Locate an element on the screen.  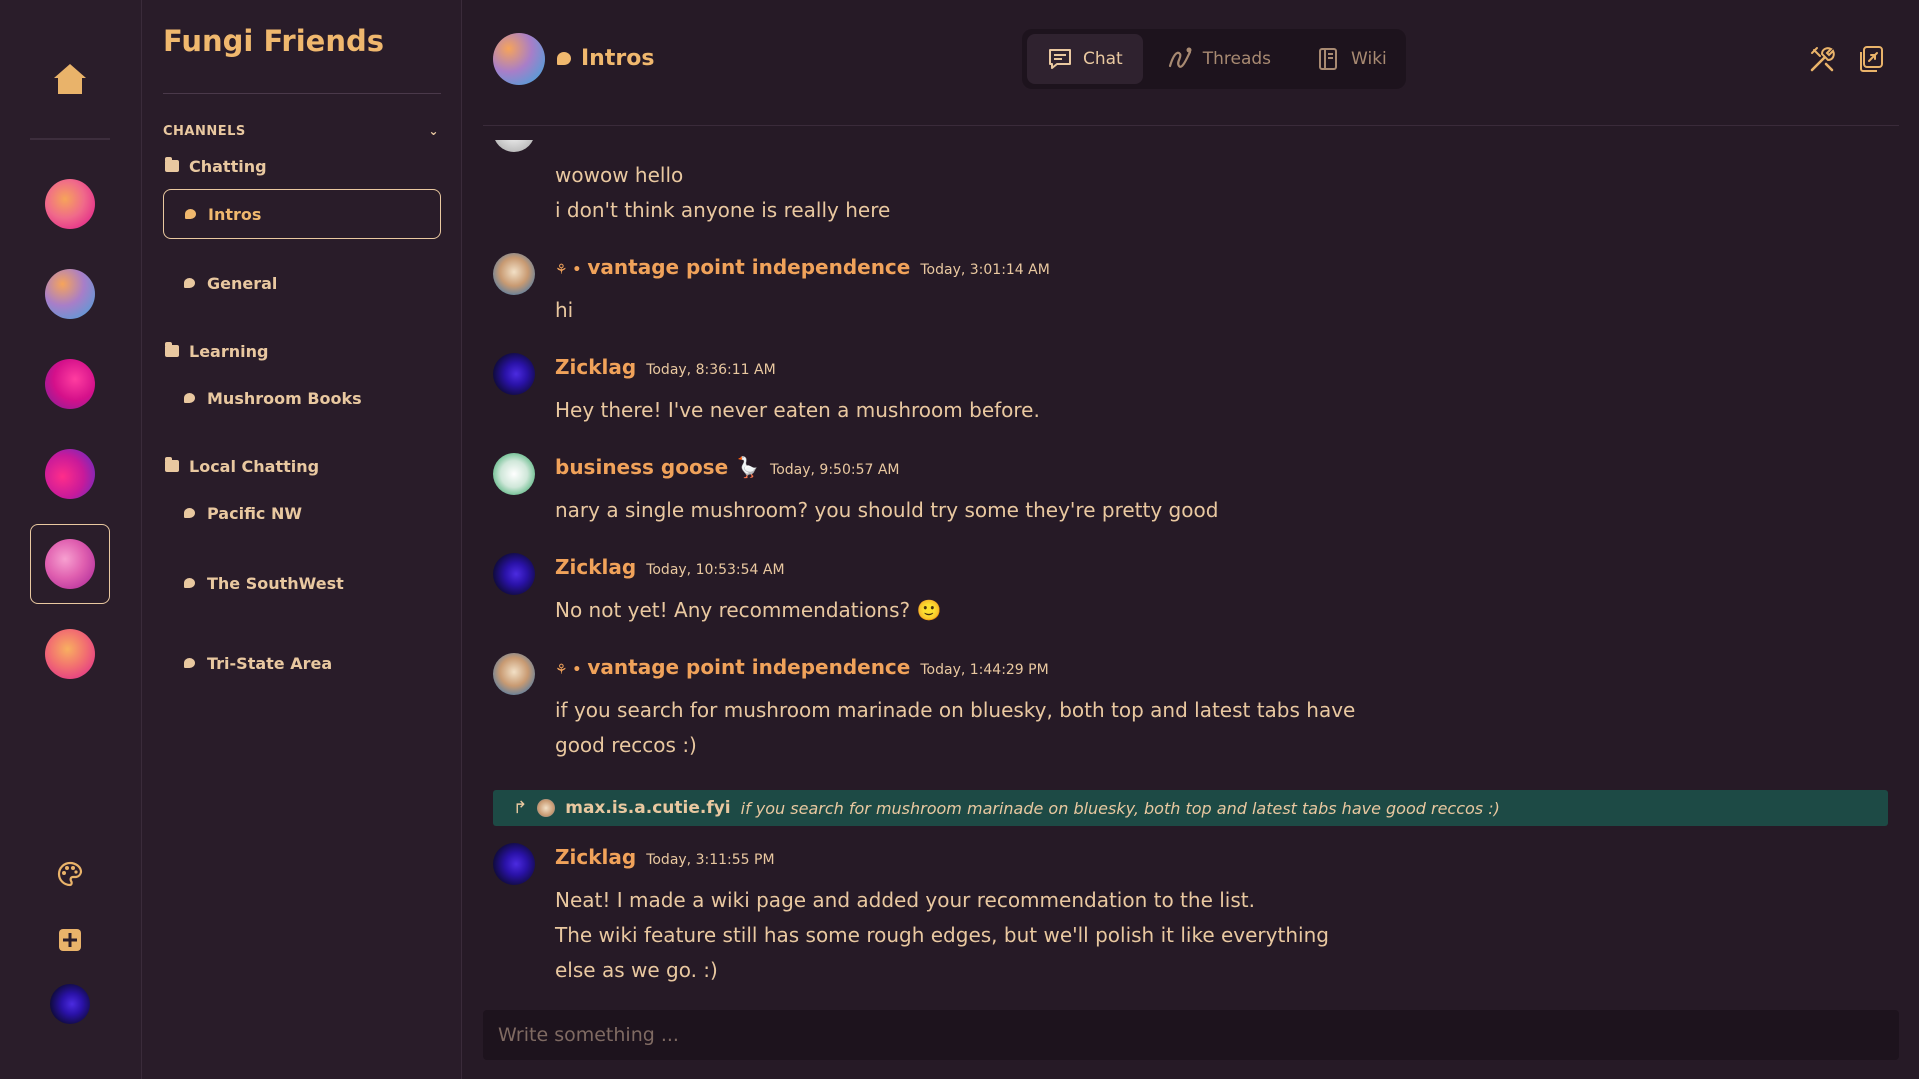
channel-avatar is located at coordinates (519, 59).